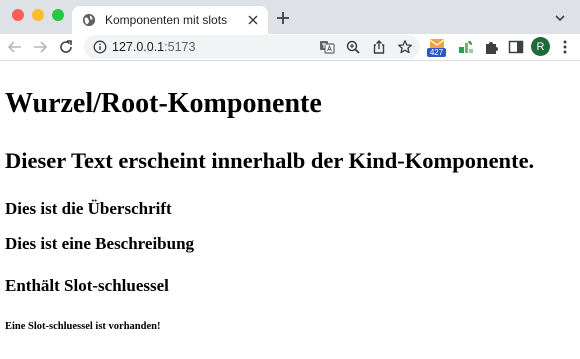 This screenshot has width=580, height=359. What do you see at coordinates (89, 20) in the screenshot?
I see `globe-icon` at bounding box center [89, 20].